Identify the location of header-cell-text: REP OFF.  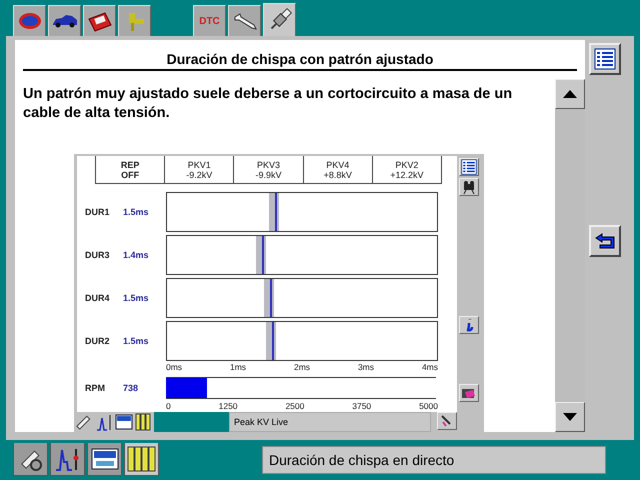
(130, 170).